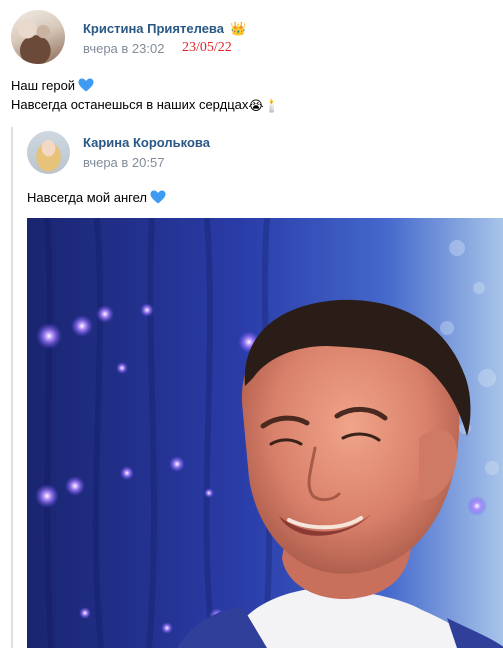 The height and width of the screenshot is (648, 503). What do you see at coordinates (130, 104) in the screenshot?
I see `post-line-2-text: Навсегда останешься в наших сердцах` at bounding box center [130, 104].